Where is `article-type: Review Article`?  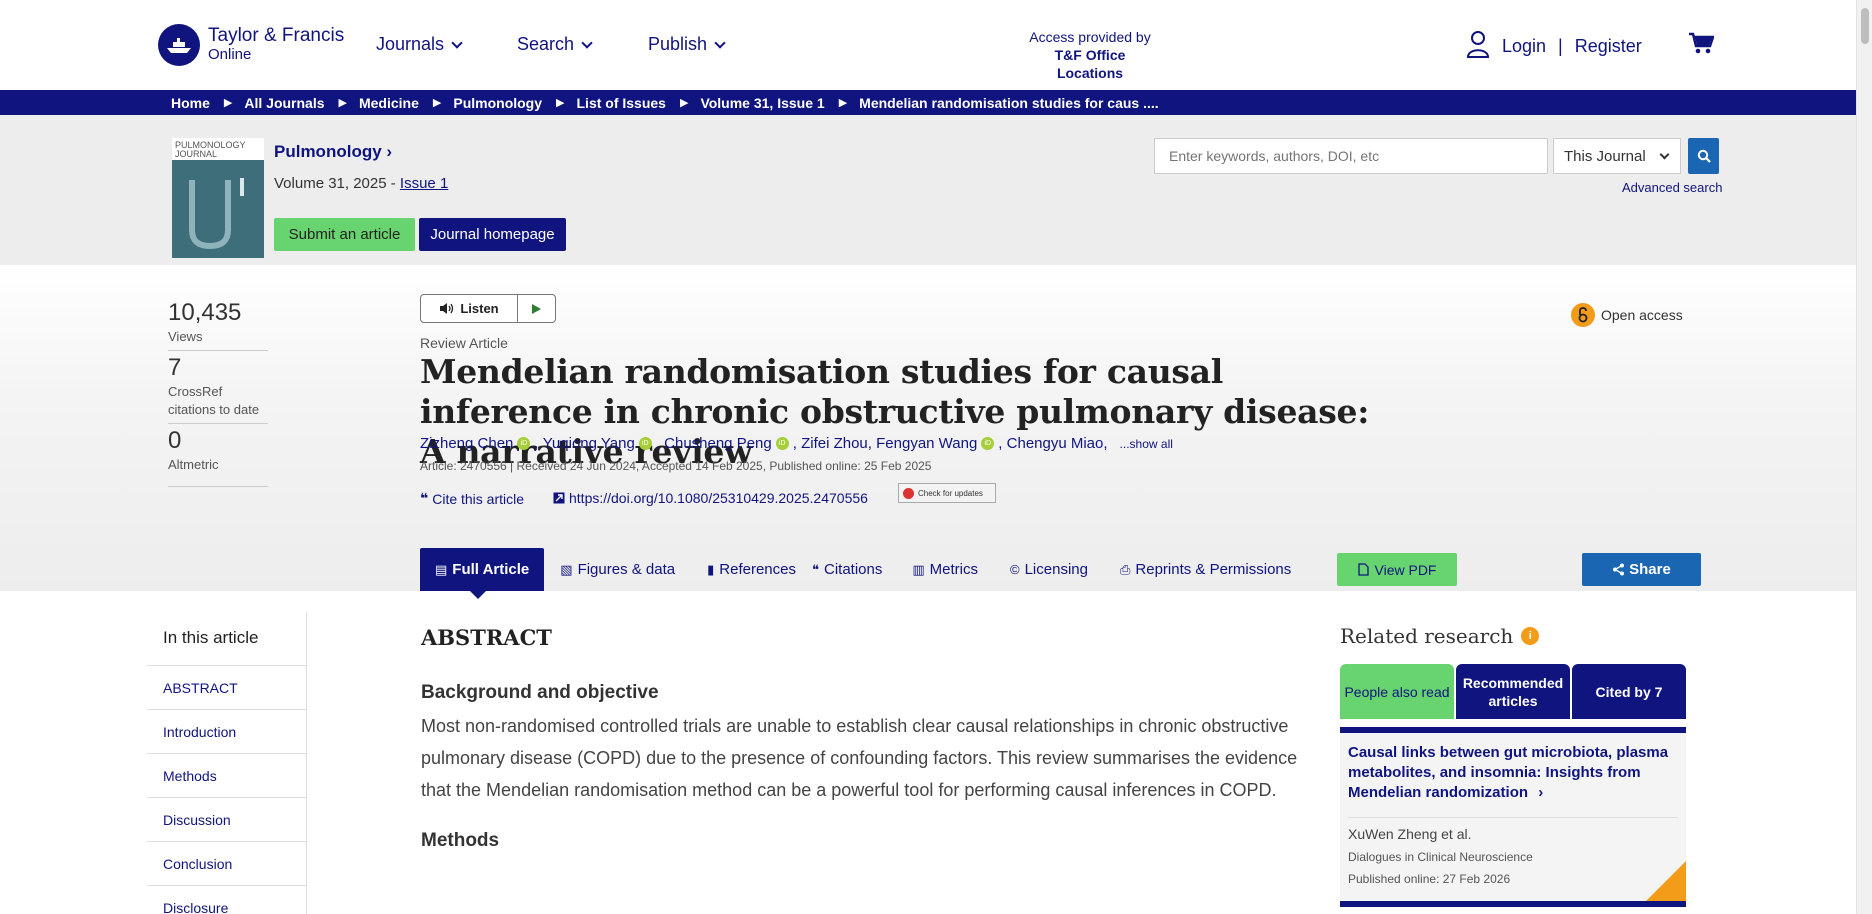
article-type: Review Article is located at coordinates (464, 343).